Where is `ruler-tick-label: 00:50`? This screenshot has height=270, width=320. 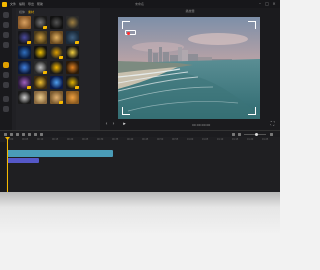 ruler-tick-label: 00:50 is located at coordinates (160, 139).